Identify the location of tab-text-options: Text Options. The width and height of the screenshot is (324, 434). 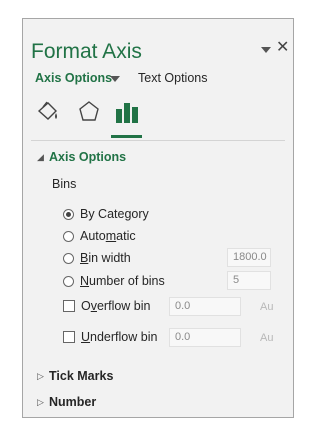
(172, 78).